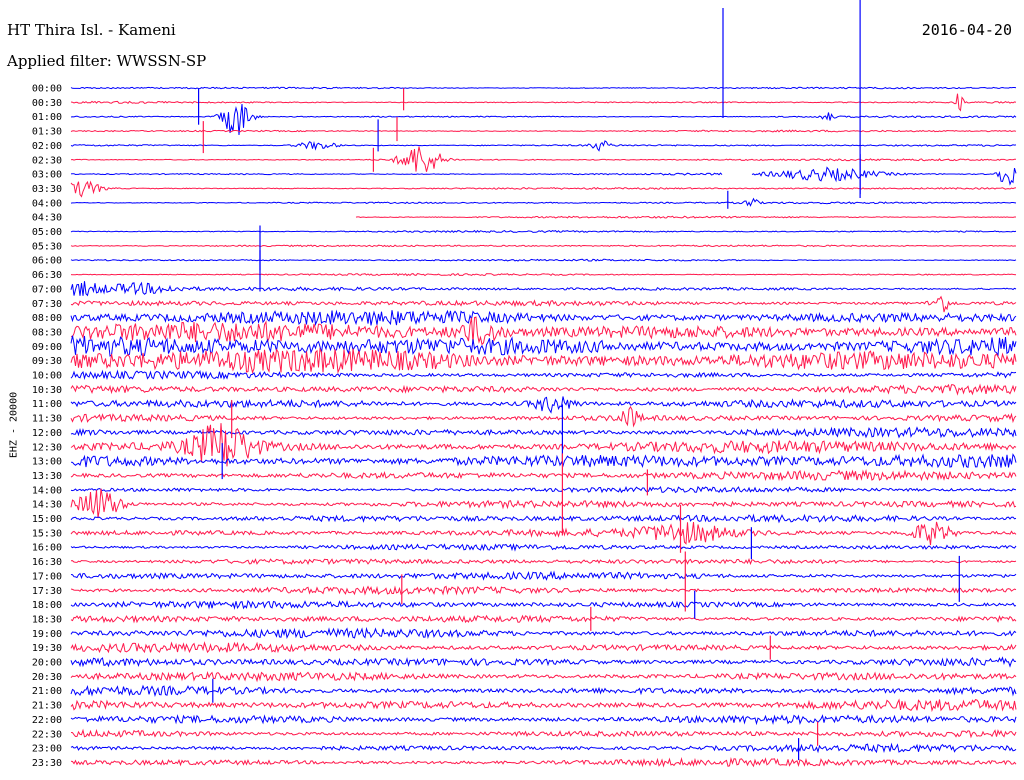 The image size is (1024, 780). Describe the element at coordinates (47, 591) in the screenshot. I see `time-tick-label: 17:30` at that location.